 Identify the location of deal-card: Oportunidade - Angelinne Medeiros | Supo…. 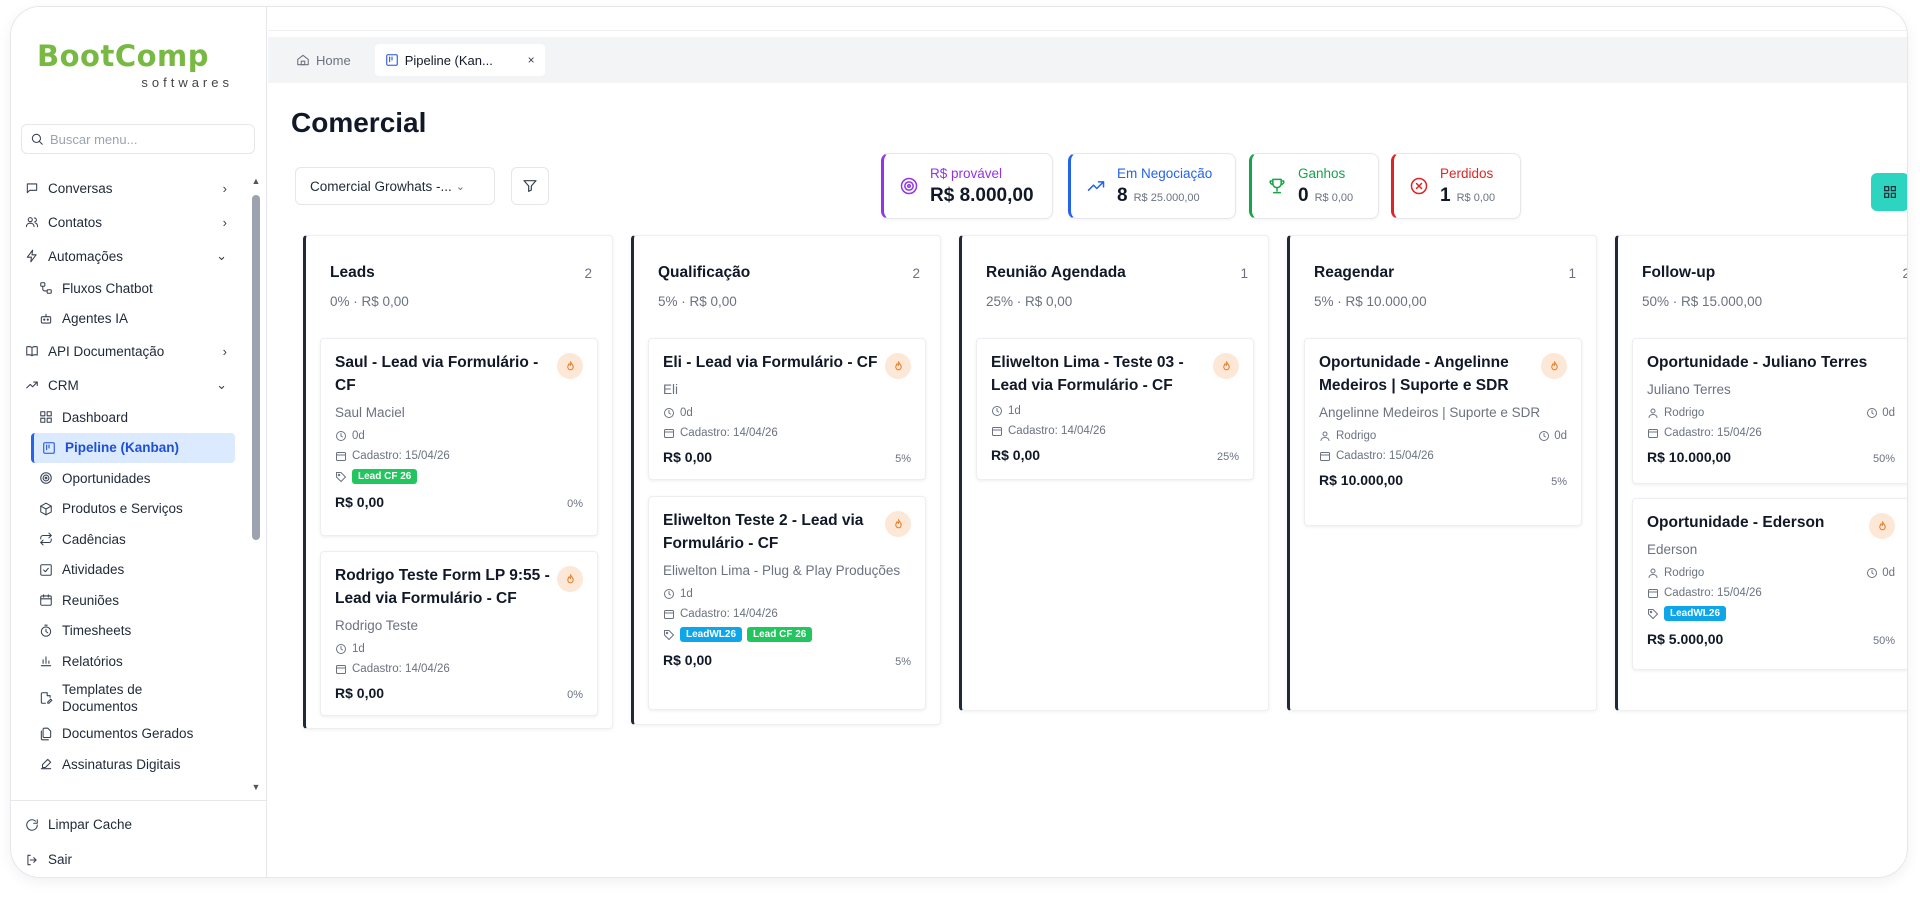
(1443, 432).